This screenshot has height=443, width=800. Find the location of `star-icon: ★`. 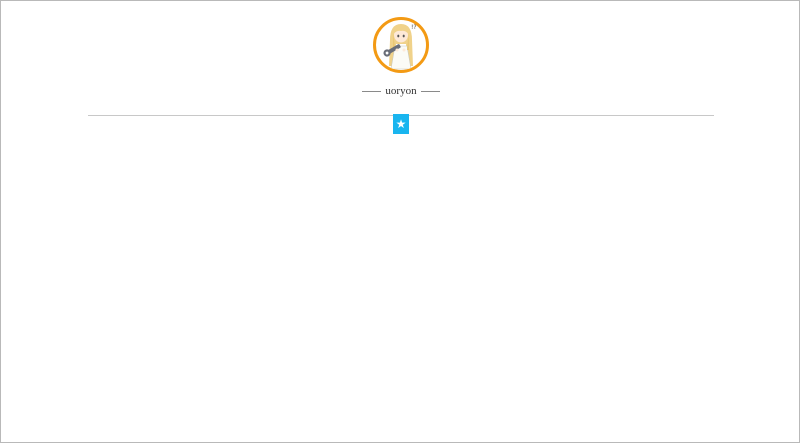

star-icon: ★ is located at coordinates (401, 124).